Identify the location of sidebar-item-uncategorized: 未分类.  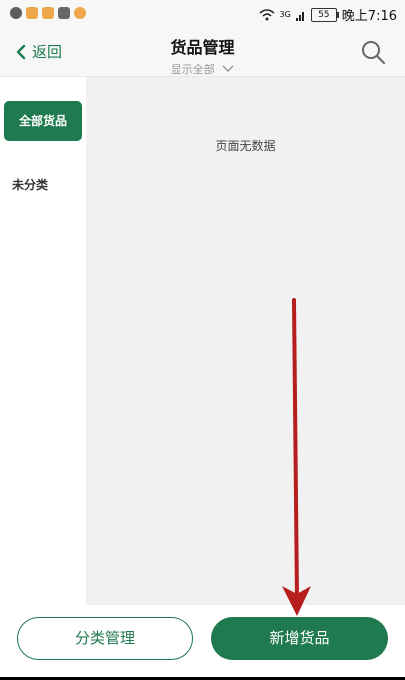
(43, 185).